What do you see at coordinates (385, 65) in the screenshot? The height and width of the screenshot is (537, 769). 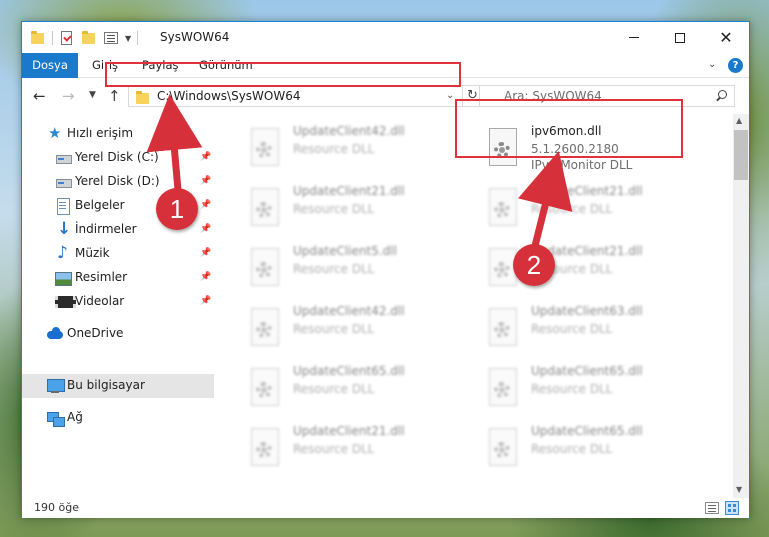 I see `ribbon-tabs: Dosya Giriş Paylaş Görünüm ⌄ ?` at bounding box center [385, 65].